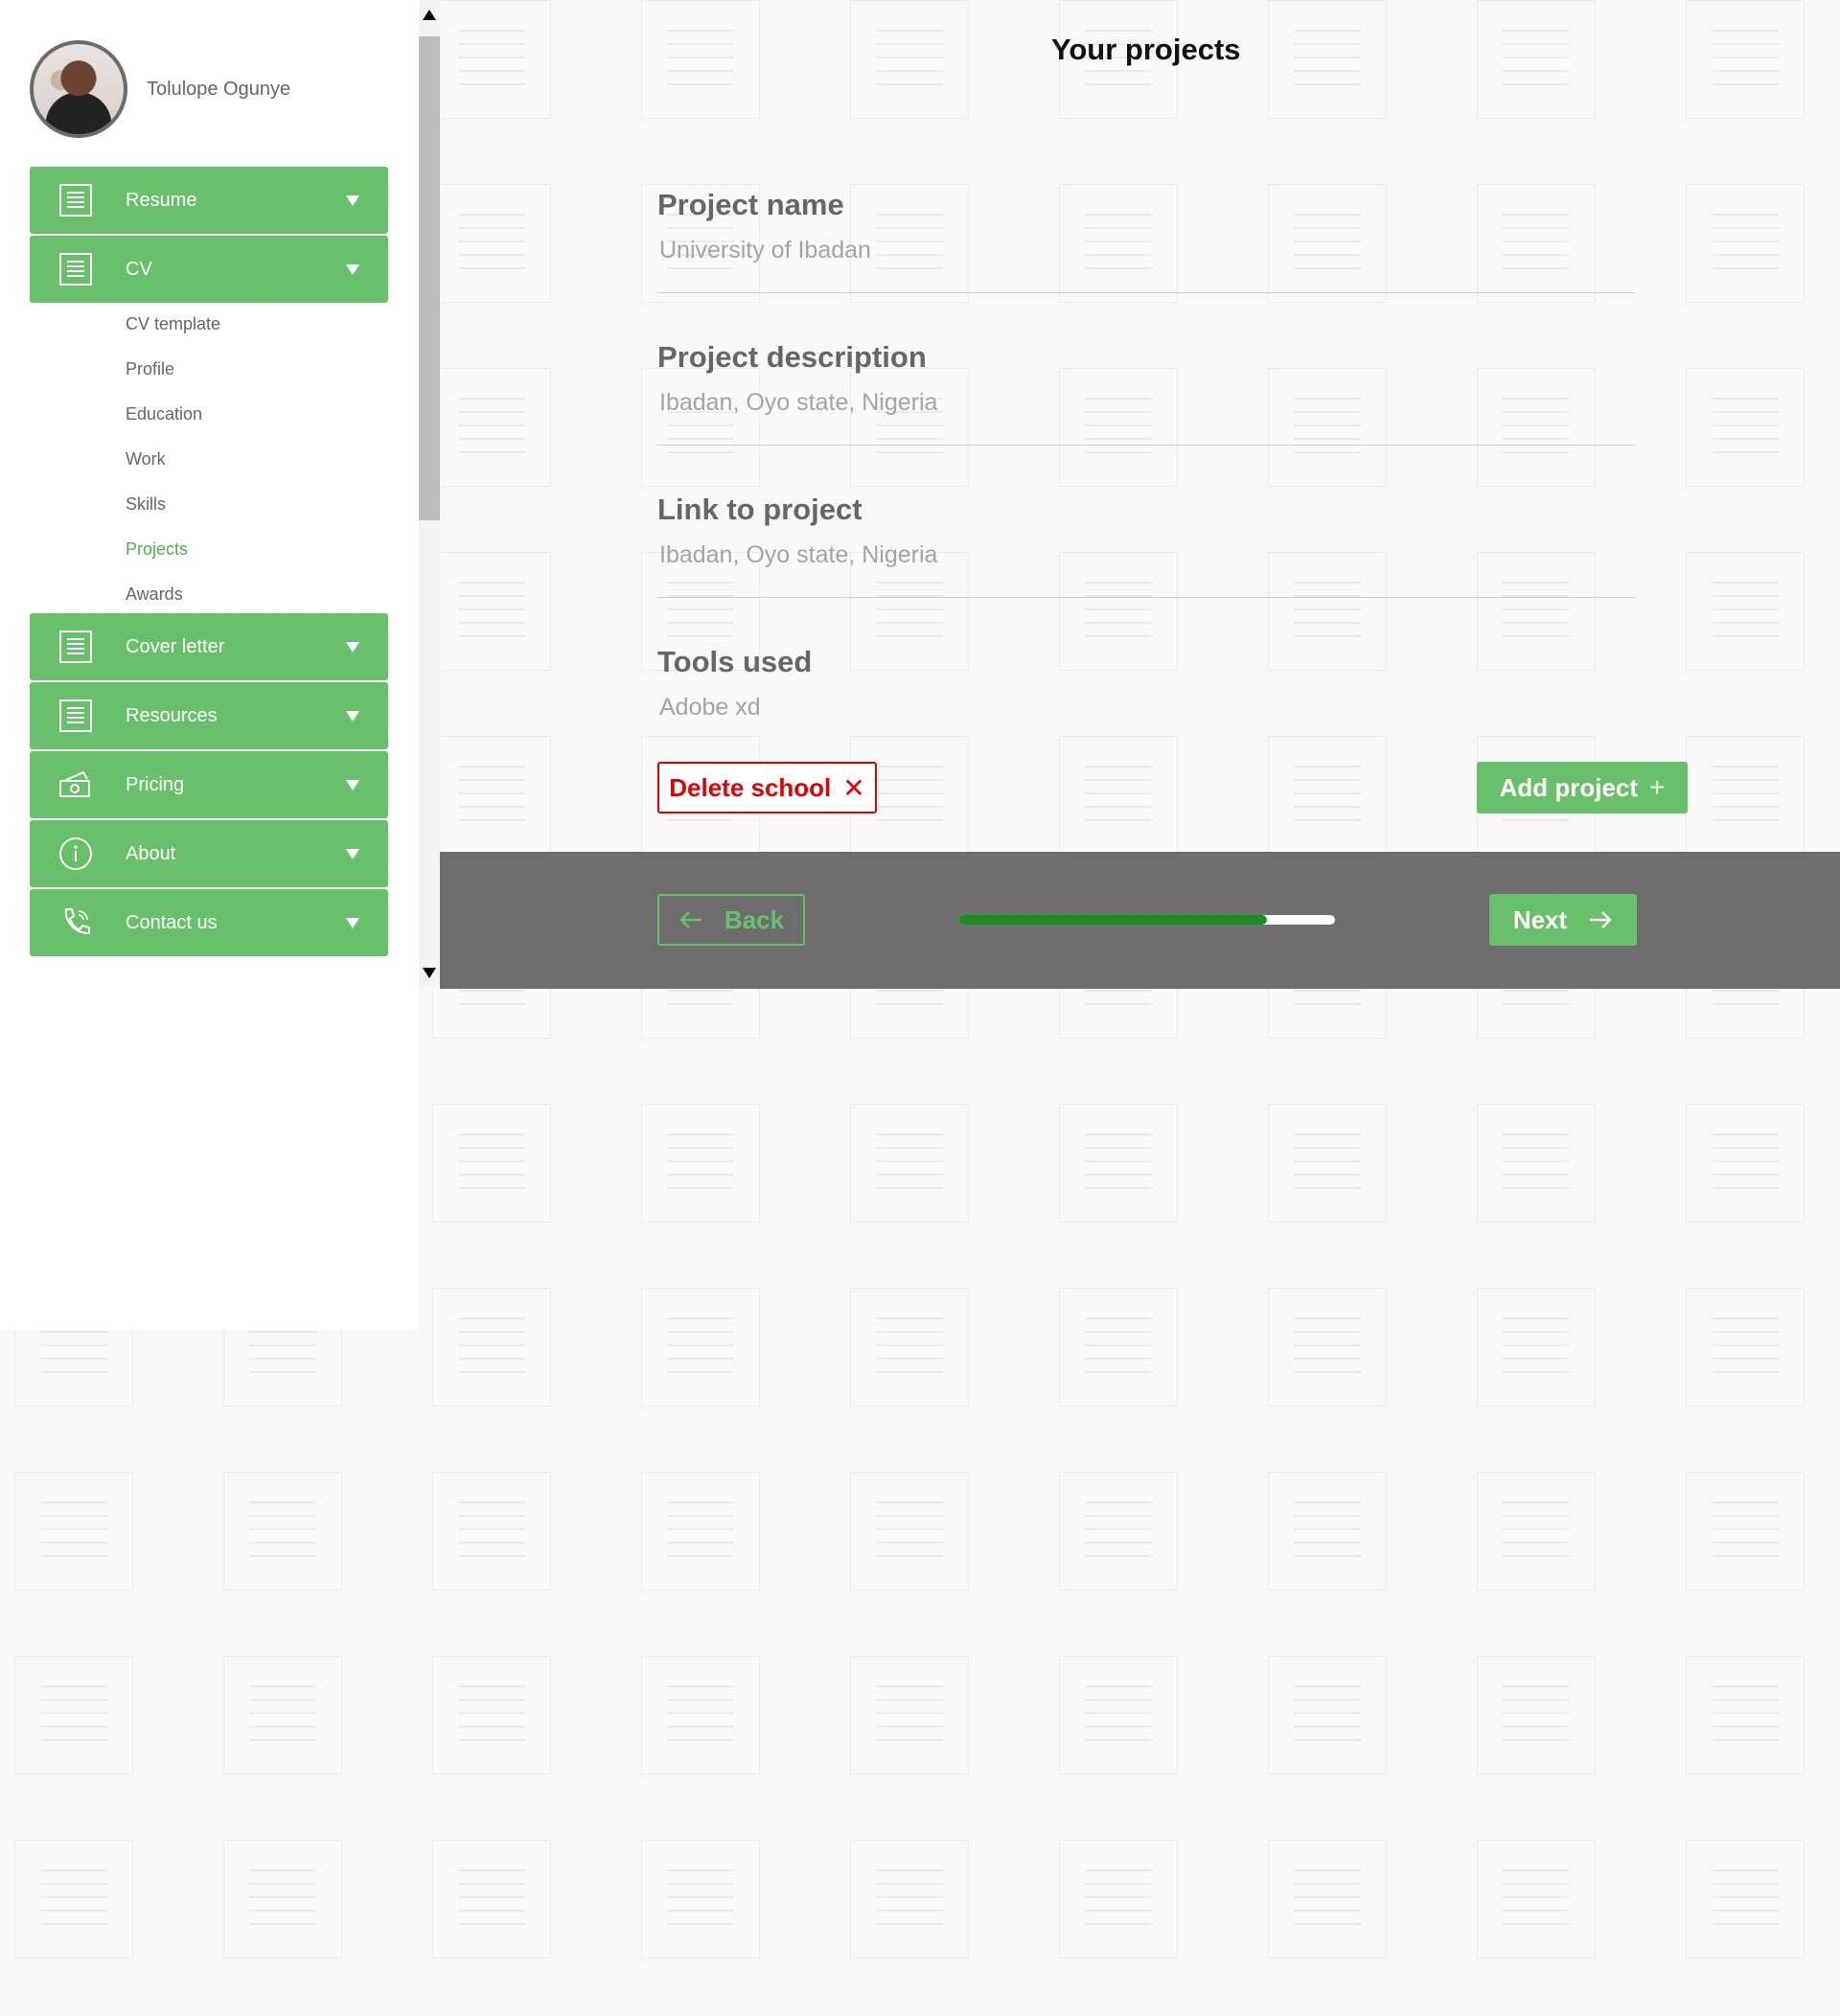 This screenshot has width=1840, height=2016. What do you see at coordinates (798, 403) in the screenshot?
I see `project-description-input: Ibadan, Oyo state, Nigeria` at bounding box center [798, 403].